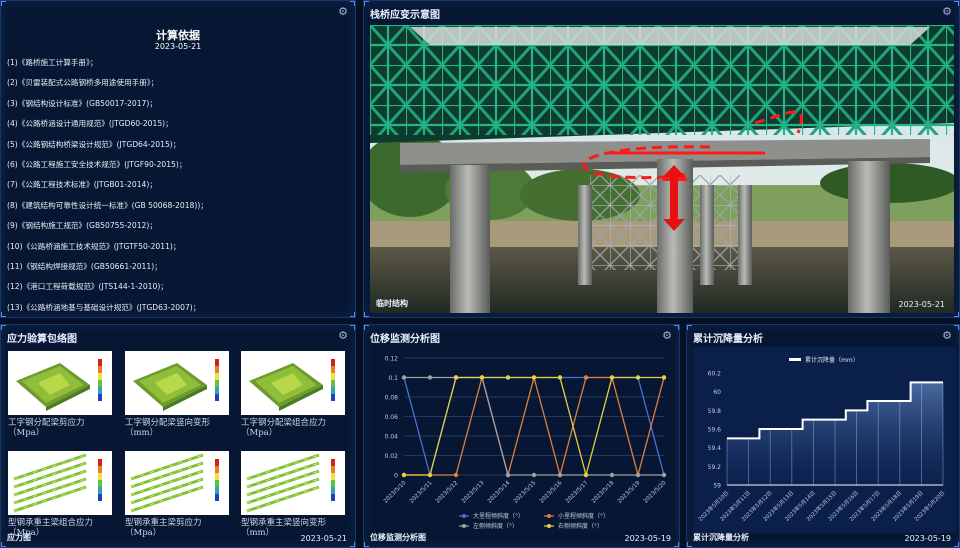 This screenshot has width=960, height=548. Describe the element at coordinates (90, 124) in the screenshot. I see `basis-item: (4)《公路桥涵设计通用规范》(JTGD60-2015)；` at that location.